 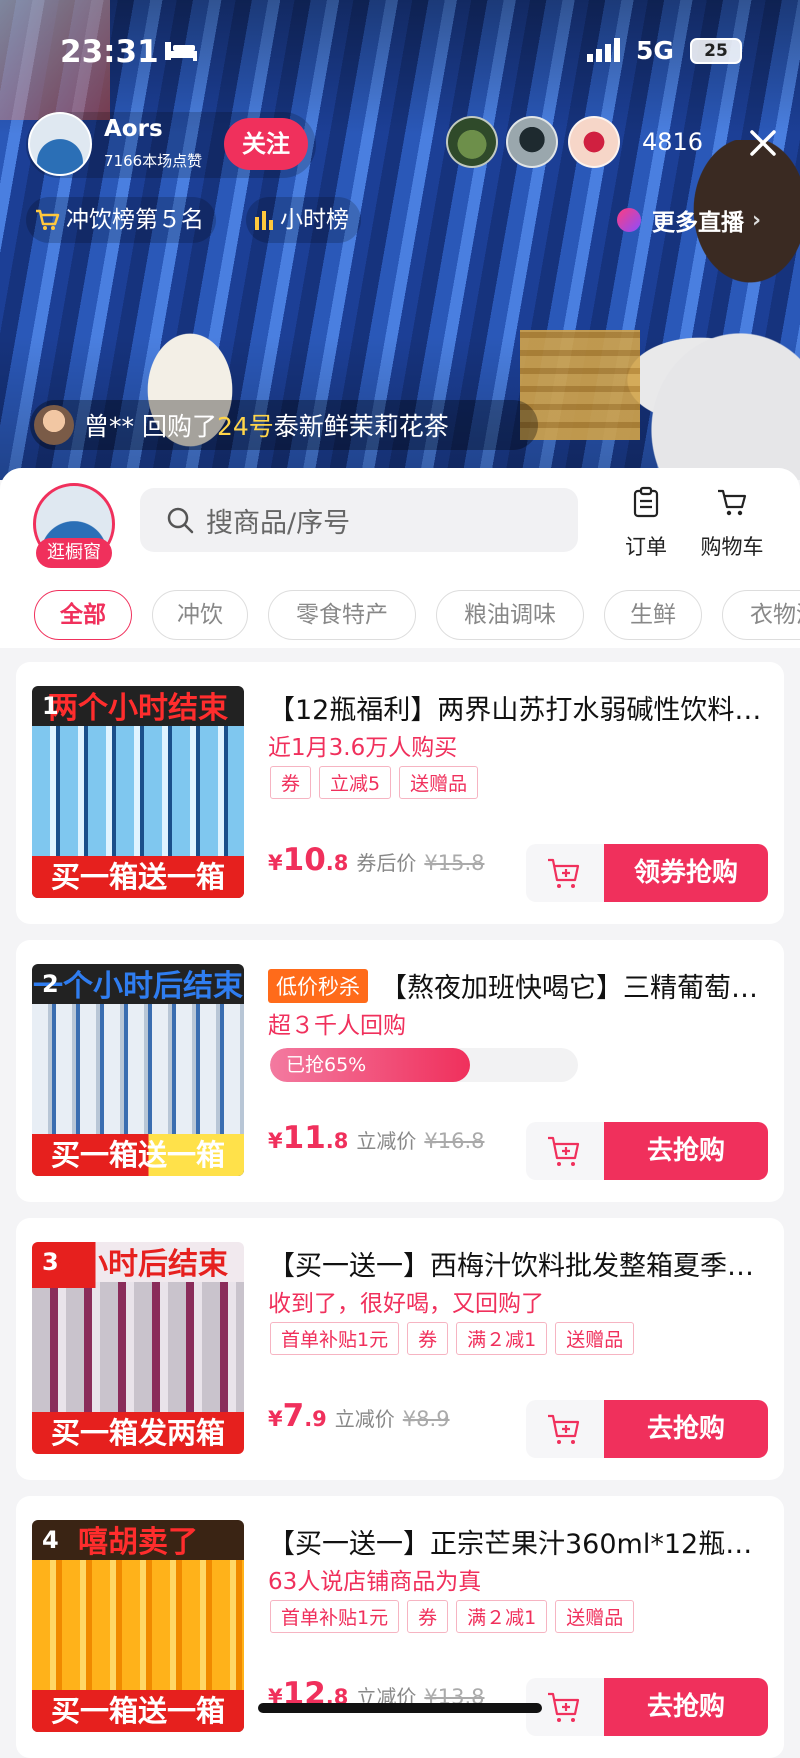 What do you see at coordinates (179, 426) in the screenshot?
I see `toast-verb: 回购了` at bounding box center [179, 426].